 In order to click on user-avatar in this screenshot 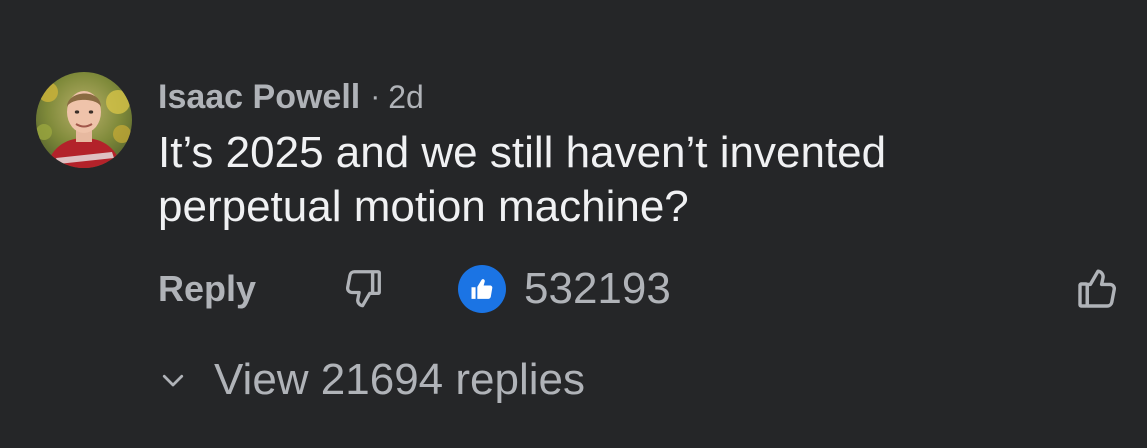, I will do `click(84, 120)`.